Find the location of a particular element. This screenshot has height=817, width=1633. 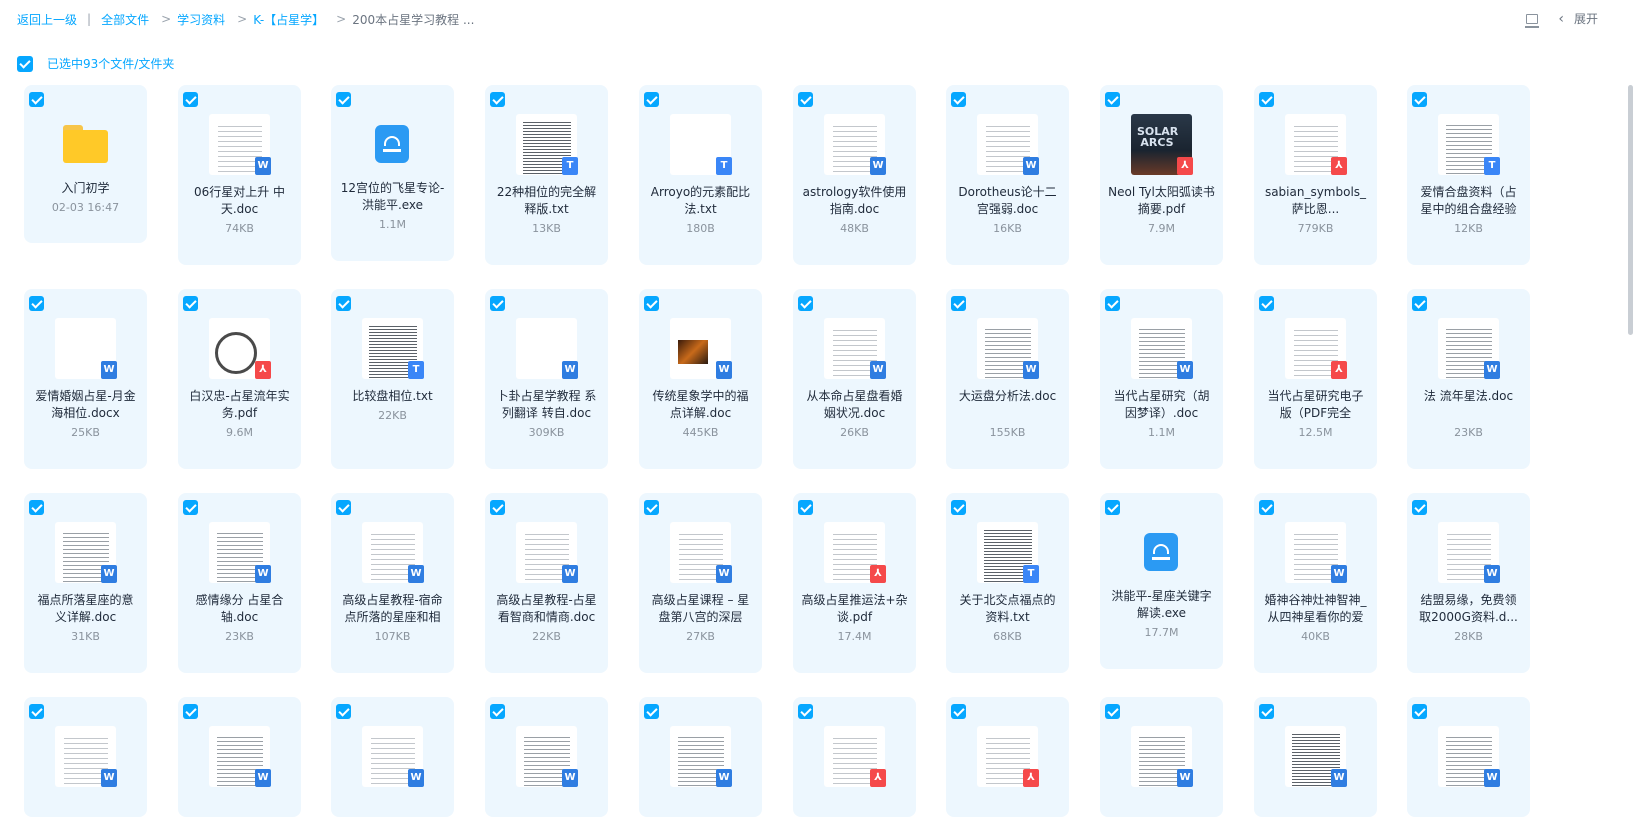

file-card: 入门初学 02-03 16:47 is located at coordinates (85, 164).